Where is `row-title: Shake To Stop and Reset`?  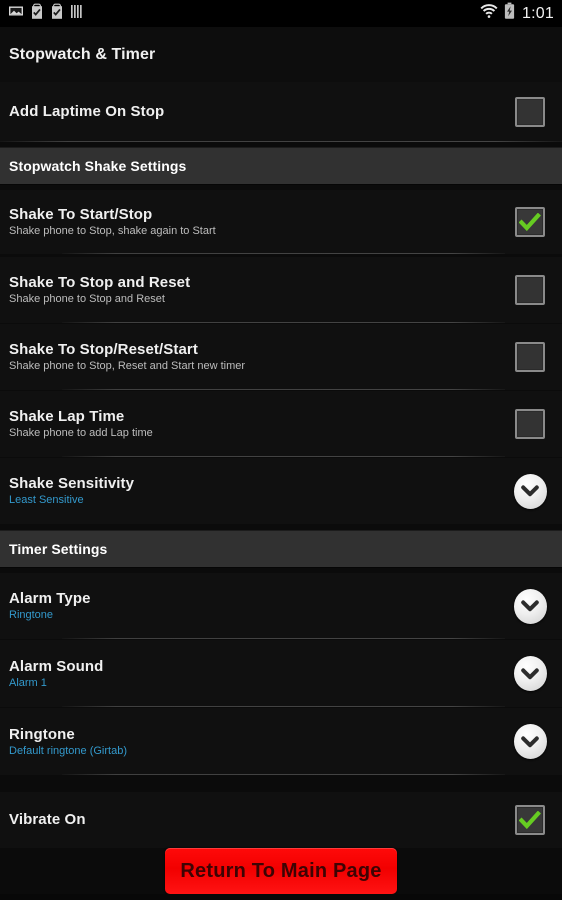 row-title: Shake To Stop and Reset is located at coordinates (100, 283).